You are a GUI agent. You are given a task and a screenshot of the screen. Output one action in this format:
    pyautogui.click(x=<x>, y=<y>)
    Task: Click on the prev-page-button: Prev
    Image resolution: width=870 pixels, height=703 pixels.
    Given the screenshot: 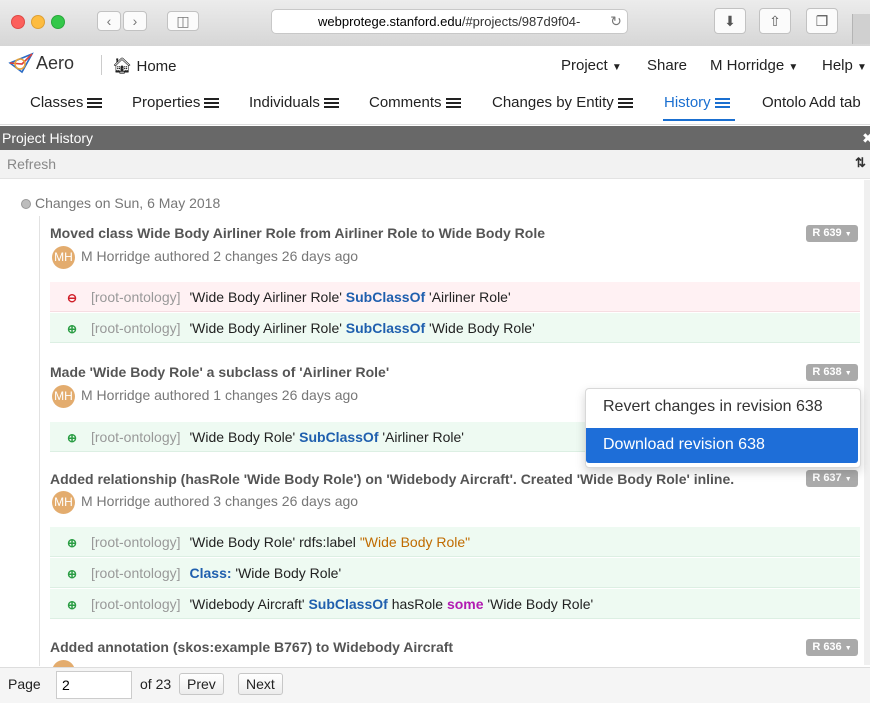 What is the action you would take?
    pyautogui.click(x=201, y=684)
    